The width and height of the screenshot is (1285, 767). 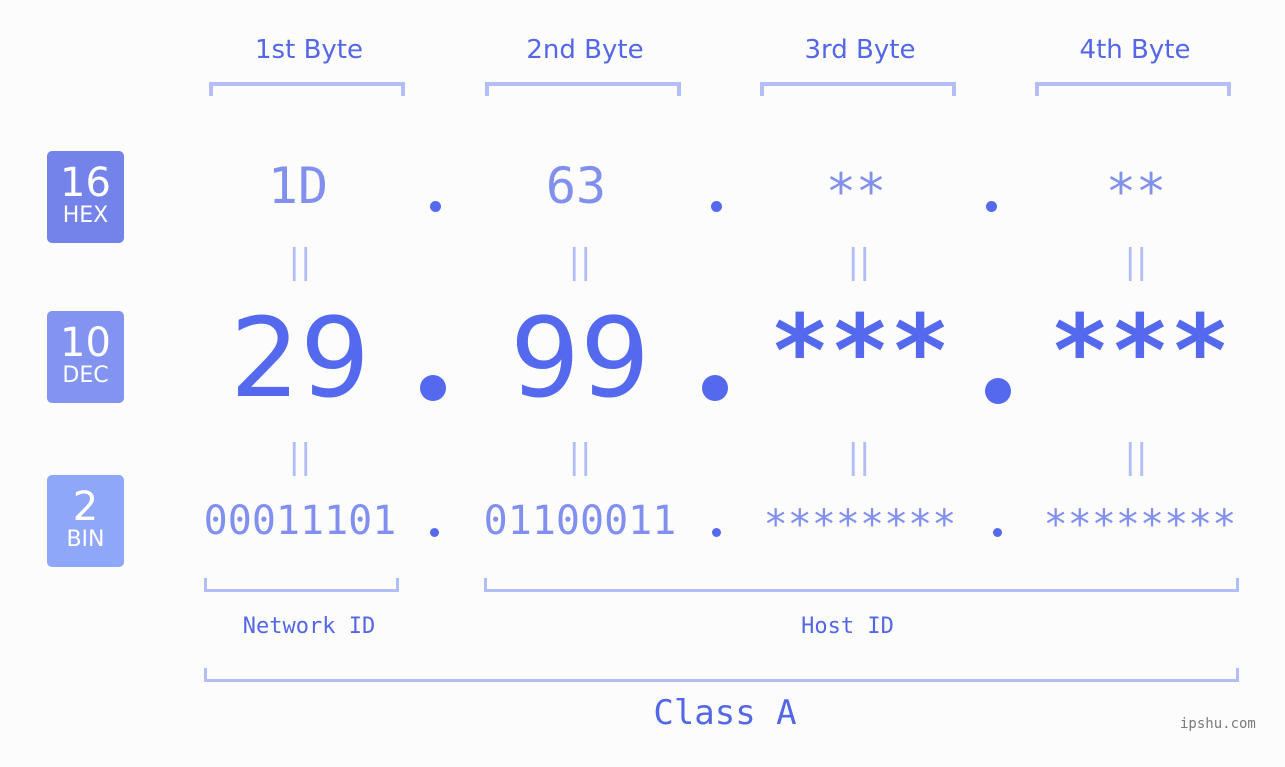 I want to click on hex-badge-label: HEX, so click(x=85, y=215).